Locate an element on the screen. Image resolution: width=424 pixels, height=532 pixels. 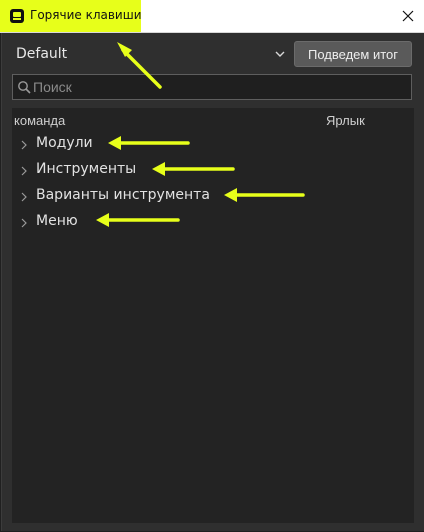
tree-item-label: Меню is located at coordinates (57, 221).